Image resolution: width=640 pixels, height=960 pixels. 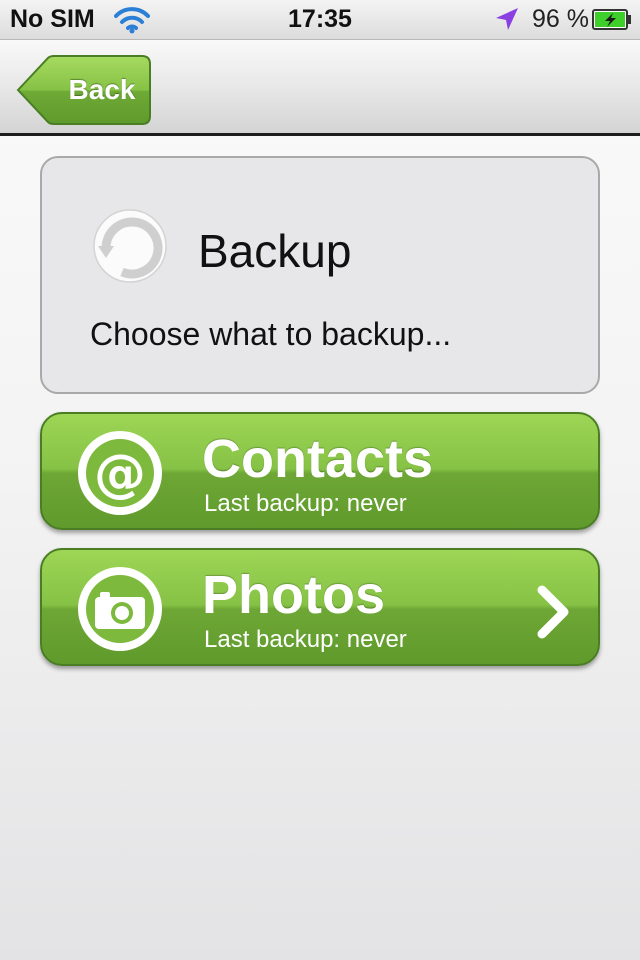 I want to click on backup-title: Backup, so click(x=275, y=251).